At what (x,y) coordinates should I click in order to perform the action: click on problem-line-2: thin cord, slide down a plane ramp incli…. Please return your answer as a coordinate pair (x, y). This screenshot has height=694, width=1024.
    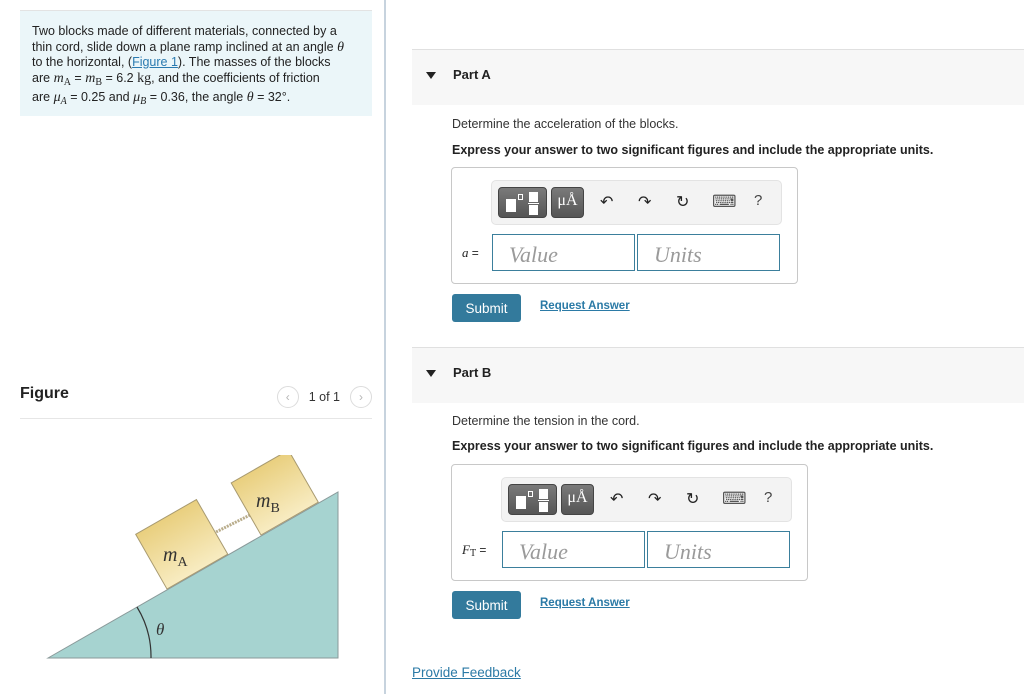
    Looking at the image, I should click on (196, 48).